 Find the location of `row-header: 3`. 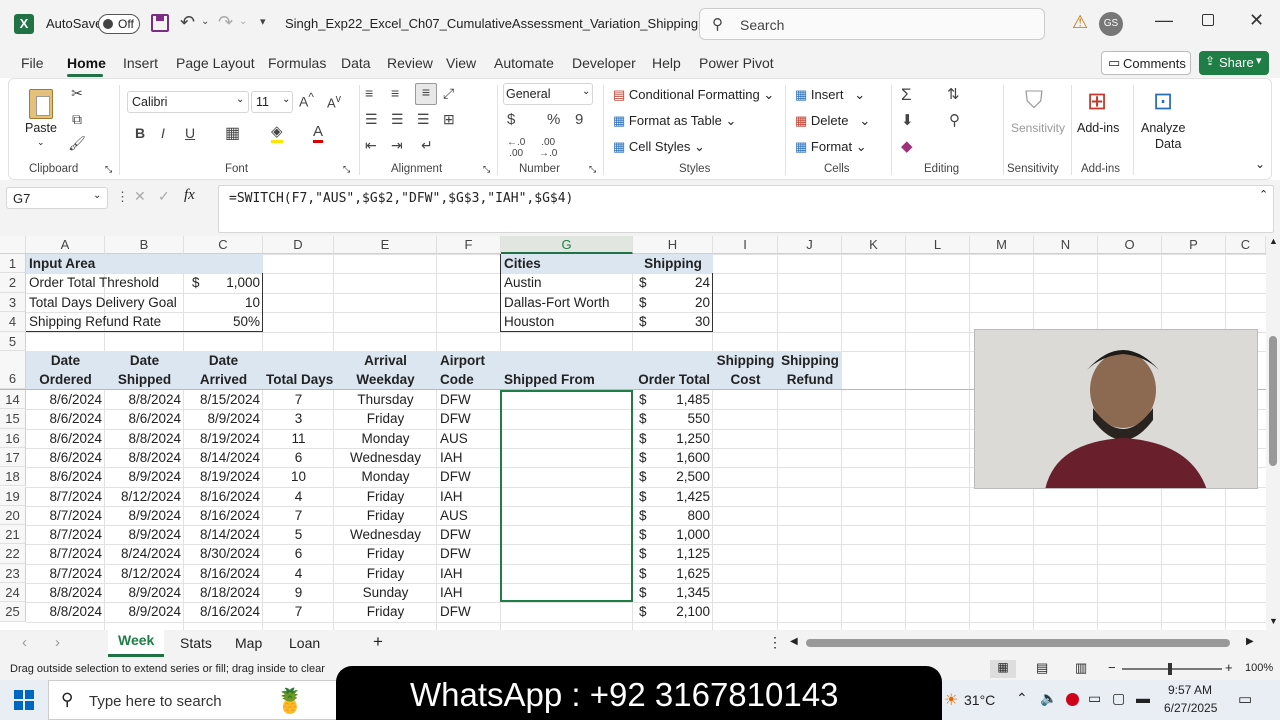

row-header: 3 is located at coordinates (13, 302).